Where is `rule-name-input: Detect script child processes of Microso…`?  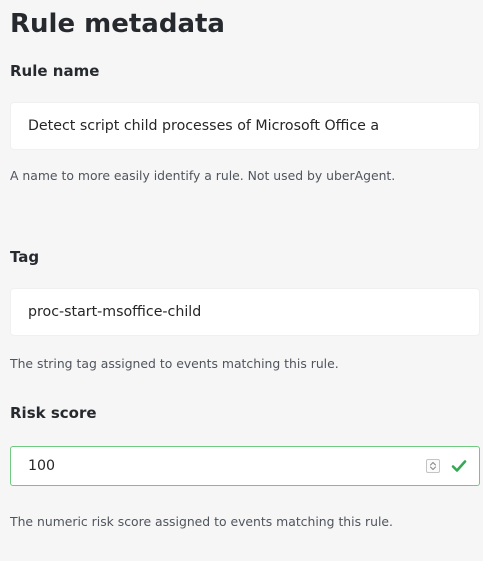
rule-name-input: Detect script child processes of Microso… is located at coordinates (245, 126).